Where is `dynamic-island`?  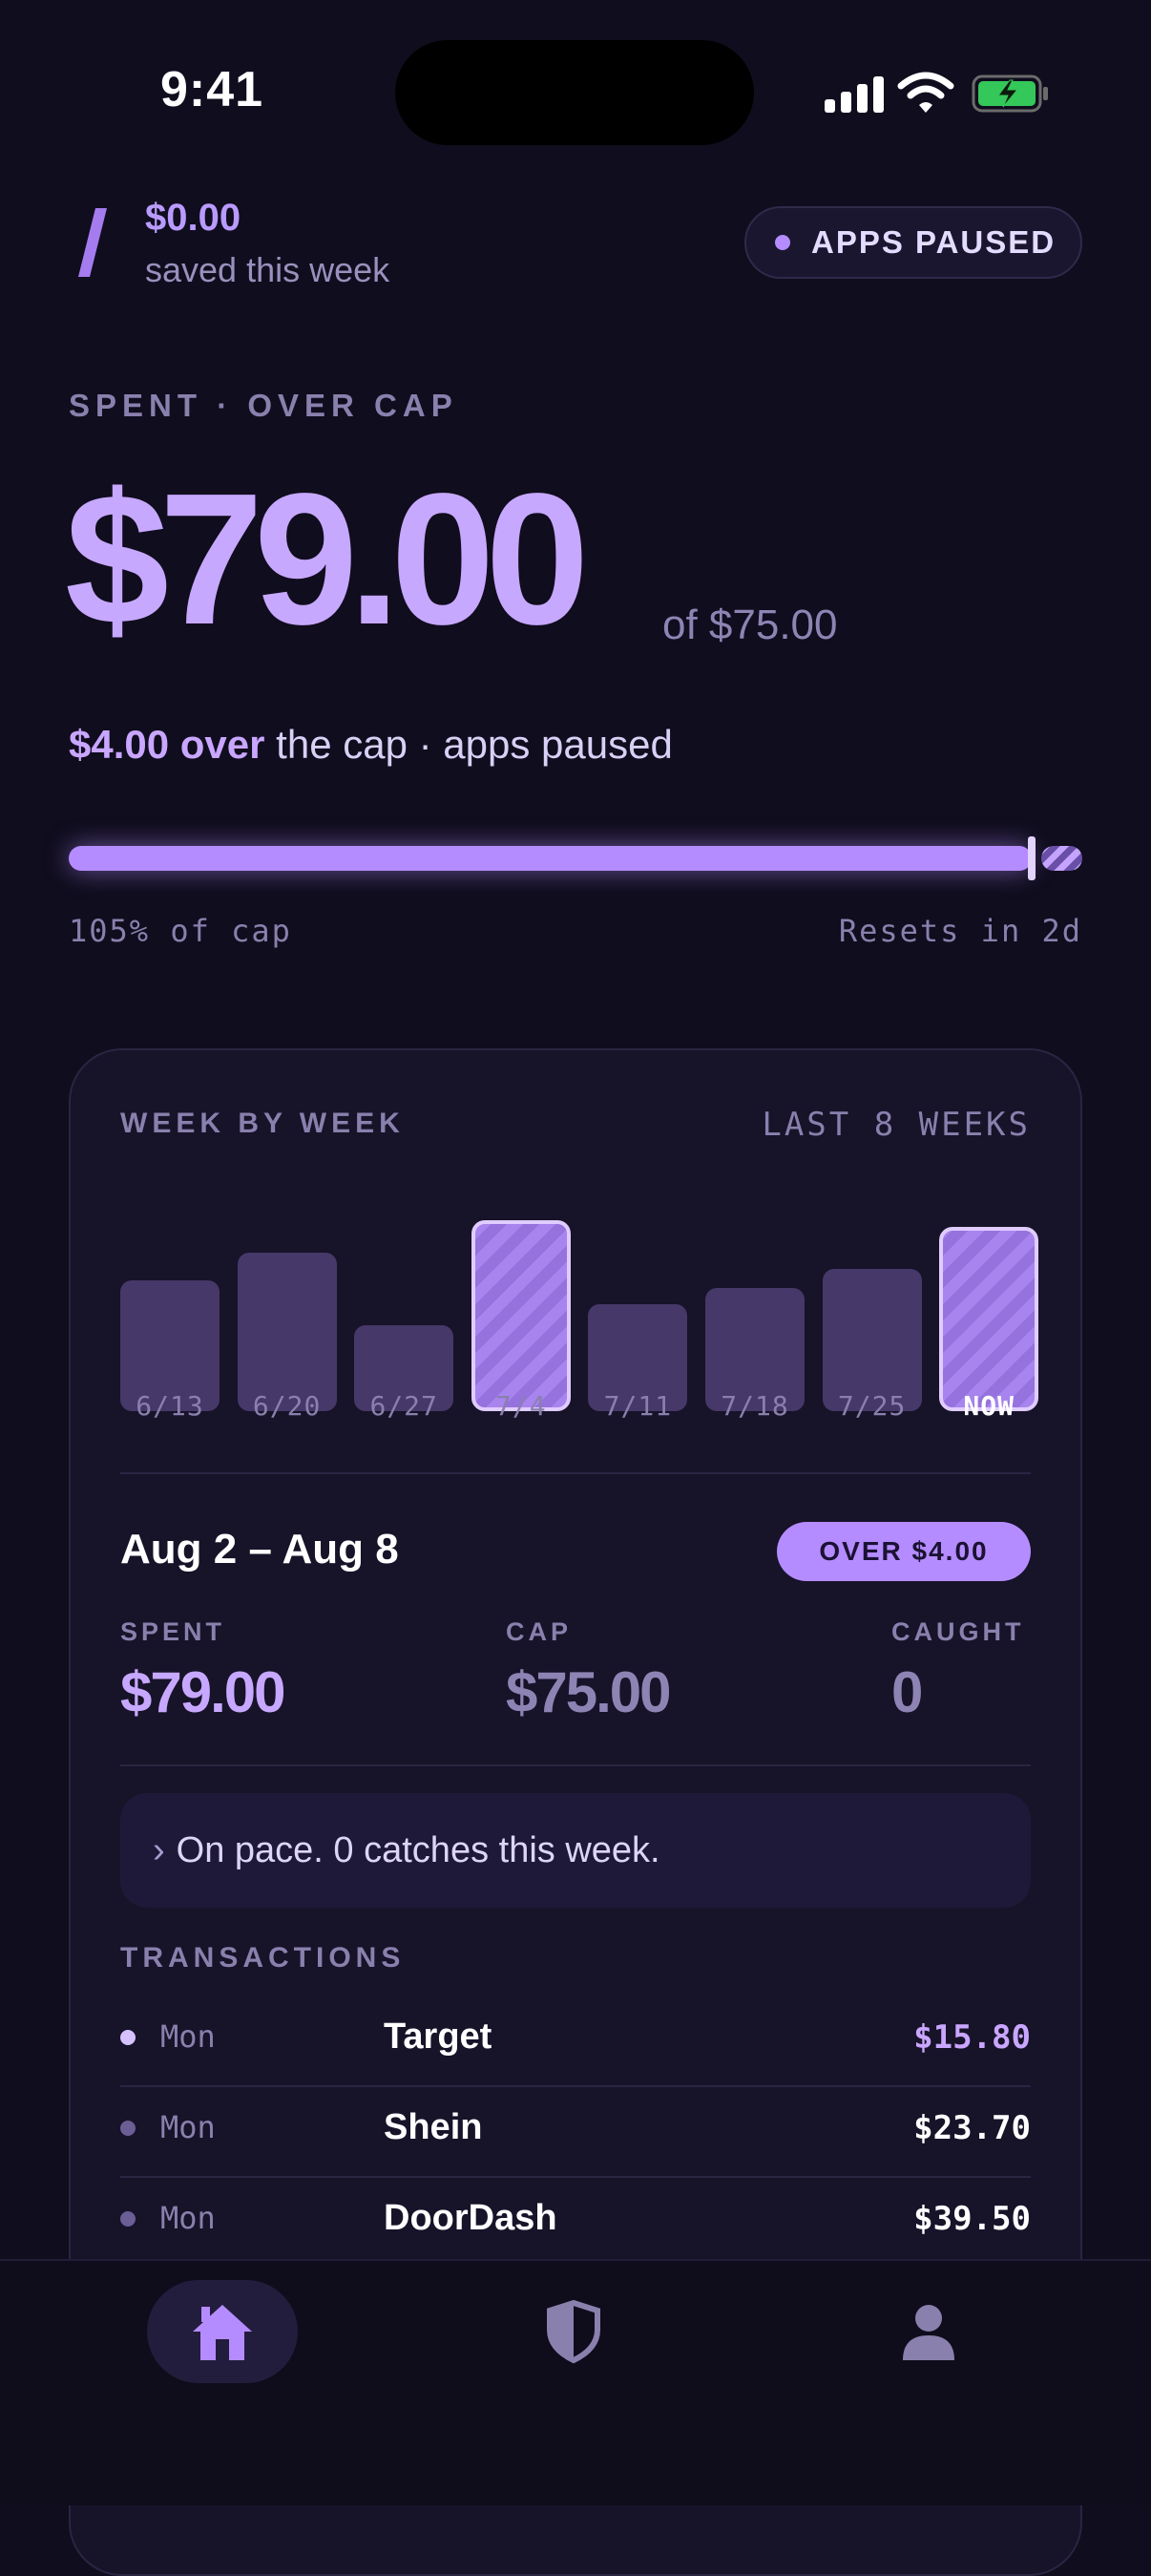
dynamic-island is located at coordinates (574, 92).